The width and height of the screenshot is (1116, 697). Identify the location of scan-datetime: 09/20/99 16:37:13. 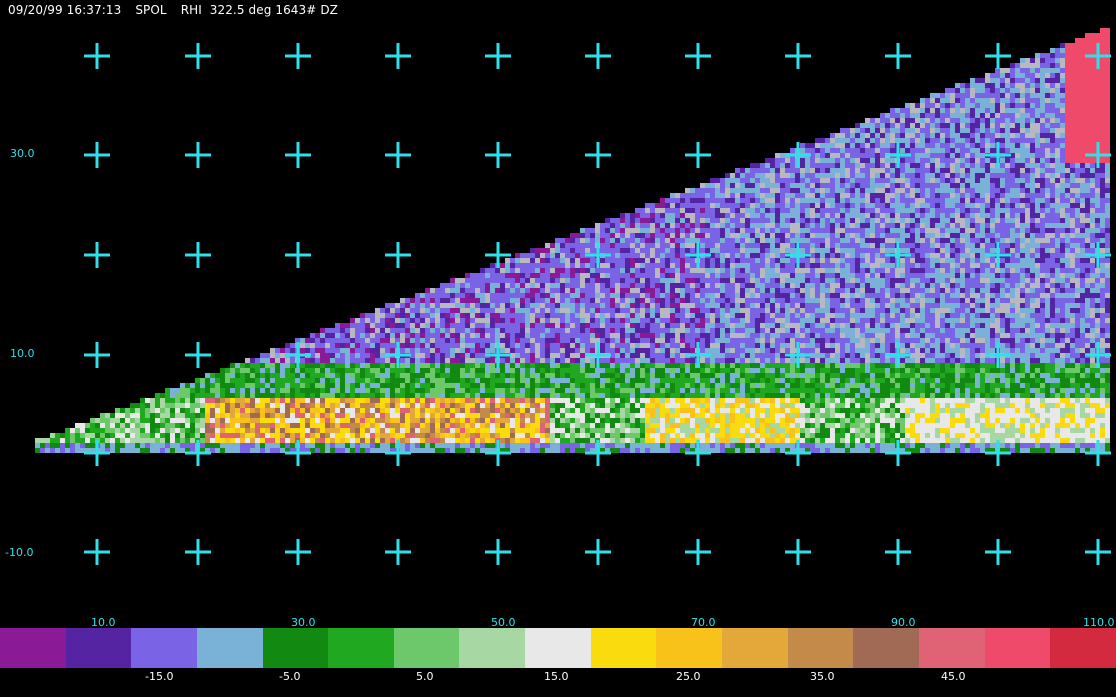
(65, 10).